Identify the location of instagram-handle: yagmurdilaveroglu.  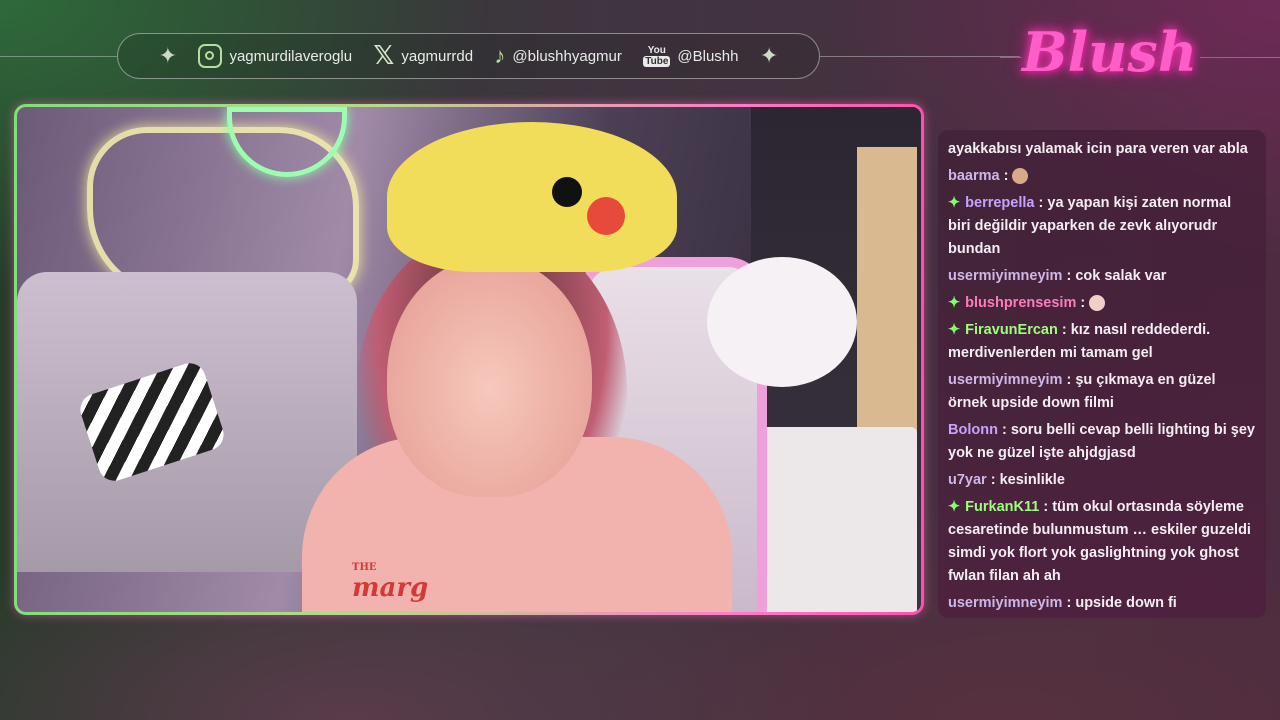
(291, 56).